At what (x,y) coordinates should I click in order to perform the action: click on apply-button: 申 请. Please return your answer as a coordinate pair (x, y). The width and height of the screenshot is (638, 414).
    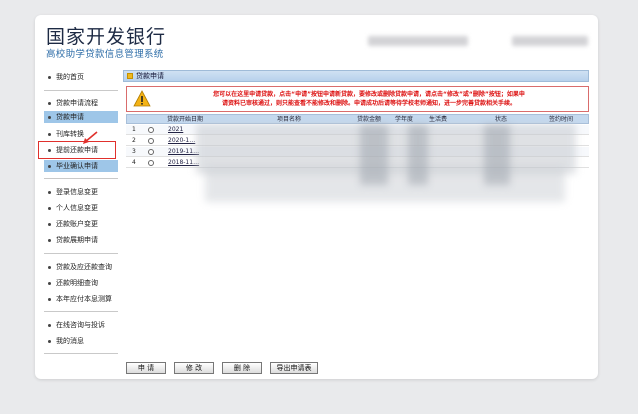
    Looking at the image, I should click on (146, 368).